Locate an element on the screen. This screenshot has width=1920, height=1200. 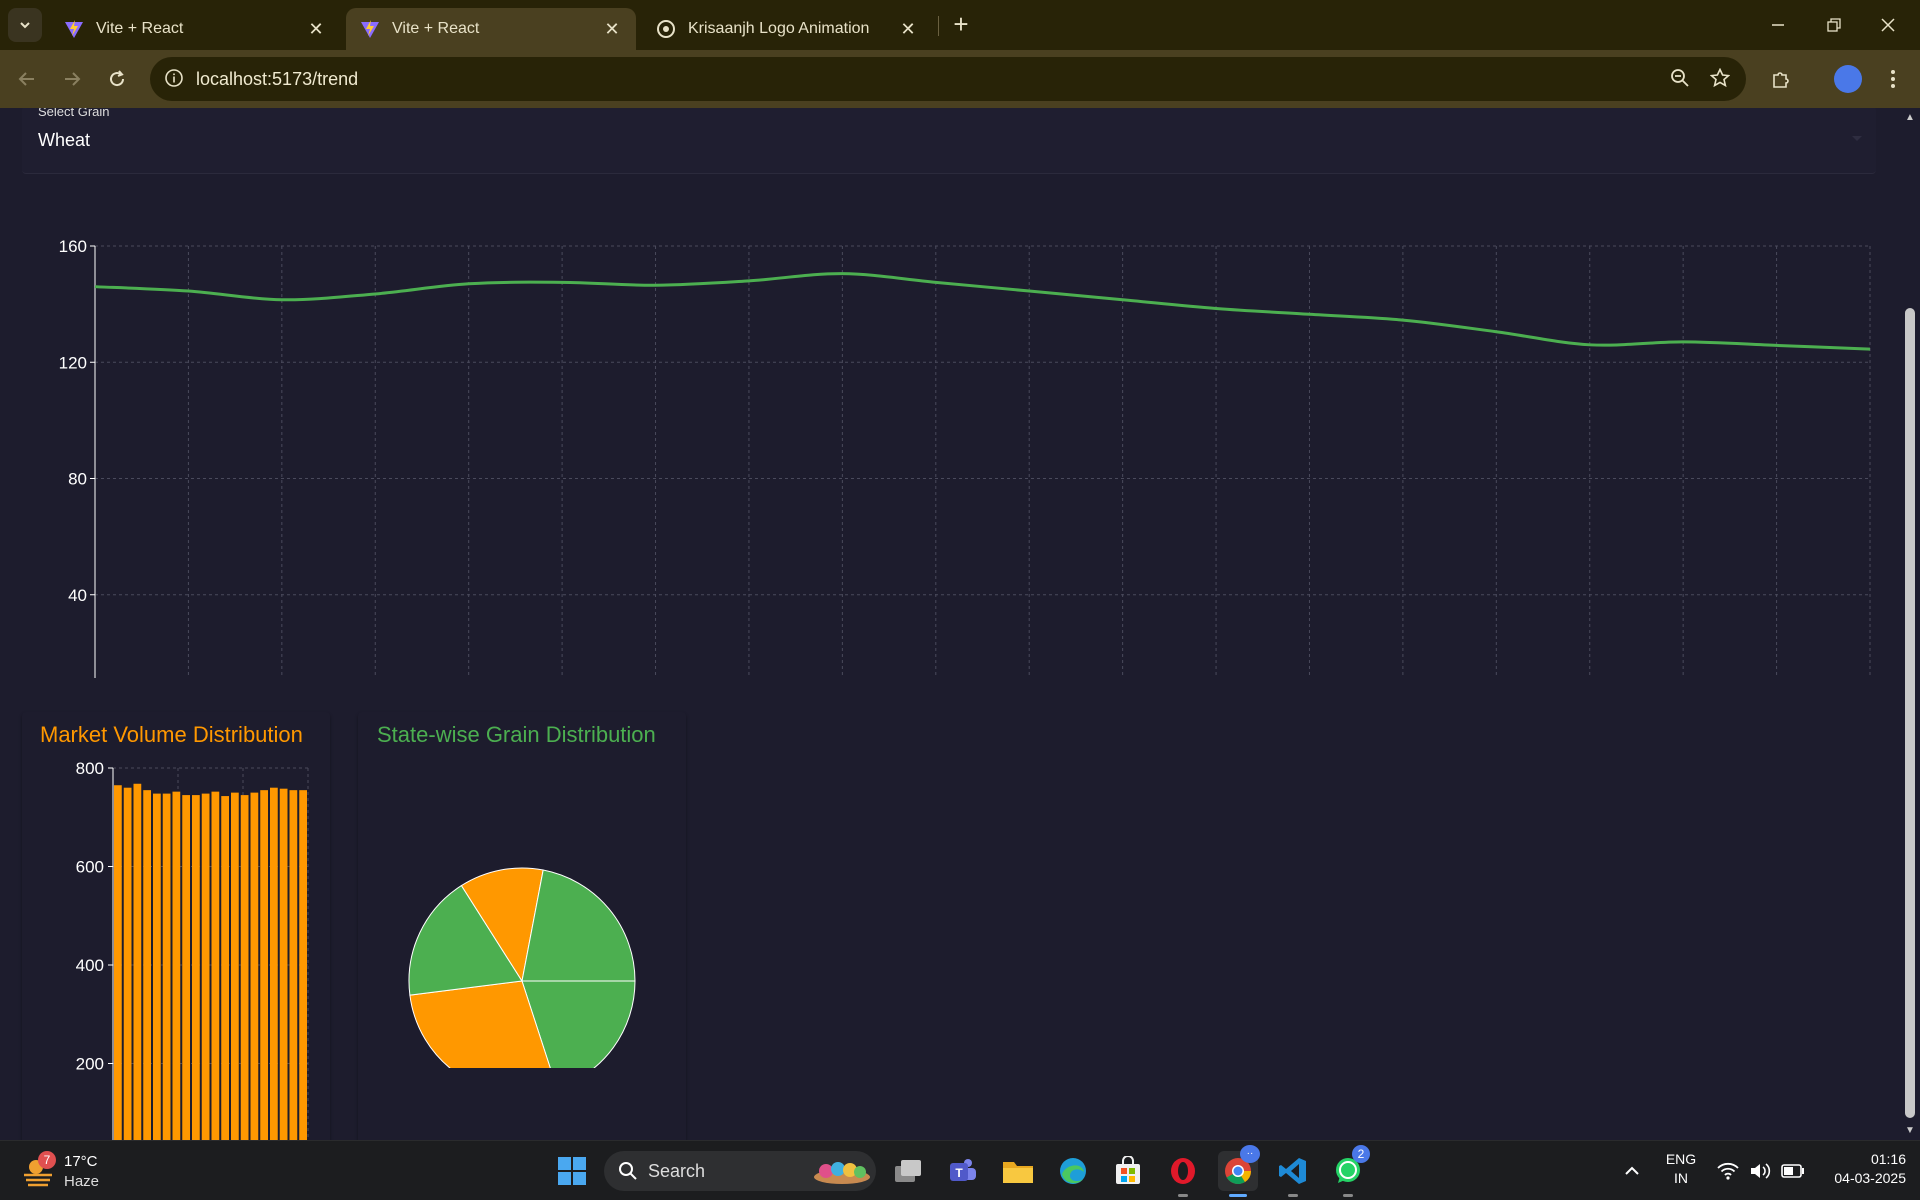
tab-separator is located at coordinates (938, 26).